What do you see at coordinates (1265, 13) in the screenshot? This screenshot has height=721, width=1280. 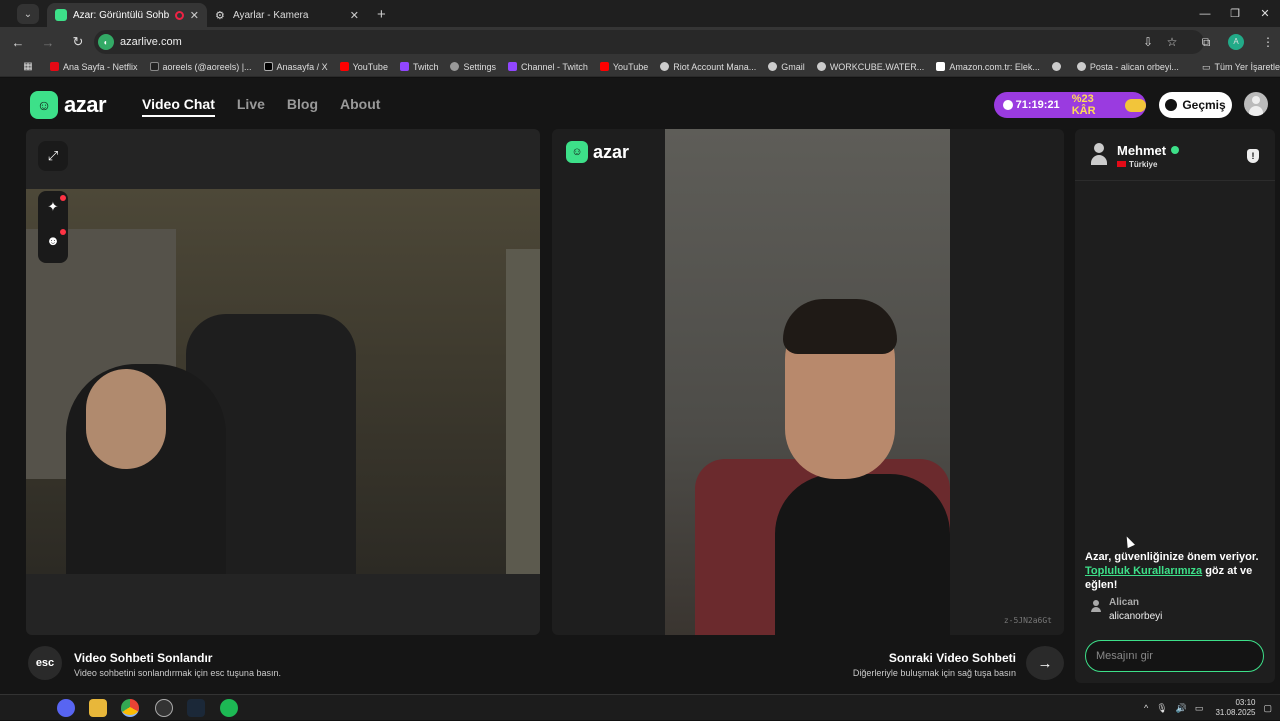 I see `close-window-icon: ✕` at bounding box center [1265, 13].